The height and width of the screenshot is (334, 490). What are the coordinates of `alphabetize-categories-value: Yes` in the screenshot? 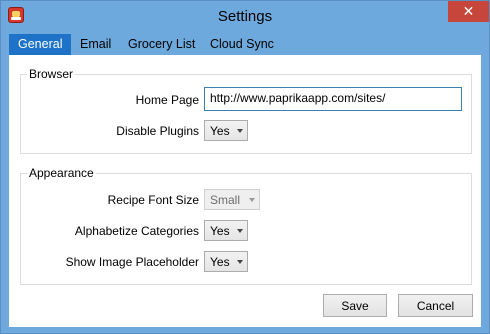 It's located at (220, 231).